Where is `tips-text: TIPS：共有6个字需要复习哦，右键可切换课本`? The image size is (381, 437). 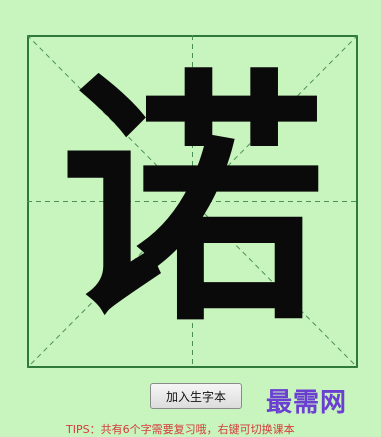
tips-text: TIPS：共有6个字需要复习哦，右键可切换课本 is located at coordinates (180, 429).